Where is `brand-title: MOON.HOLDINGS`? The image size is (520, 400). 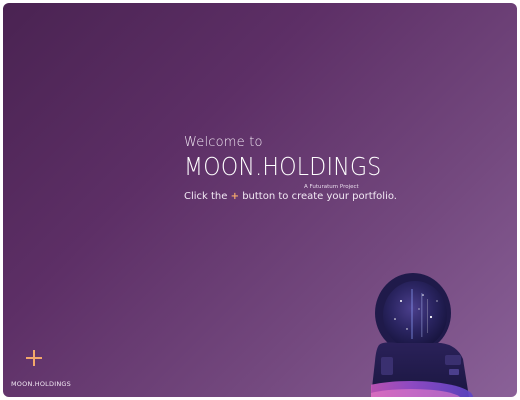 brand-title: MOON.HOLDINGS is located at coordinates (283, 166).